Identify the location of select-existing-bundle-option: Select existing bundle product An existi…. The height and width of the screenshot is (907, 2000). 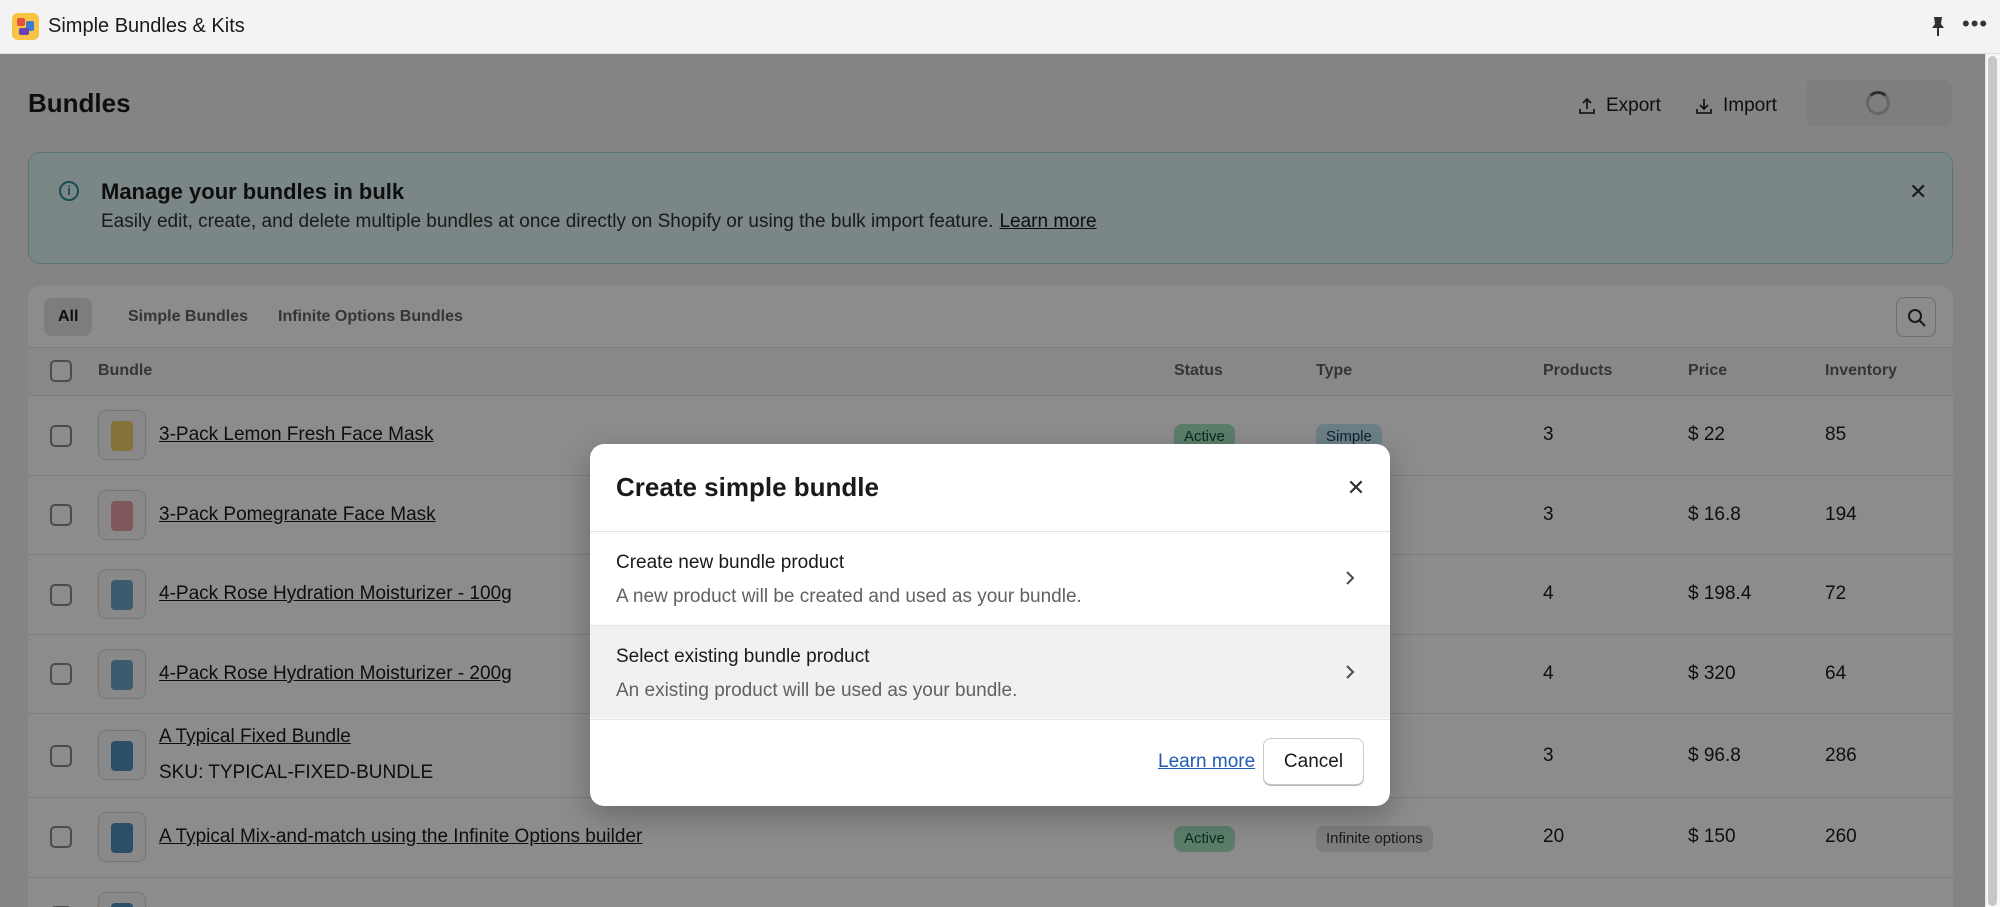
(990, 671).